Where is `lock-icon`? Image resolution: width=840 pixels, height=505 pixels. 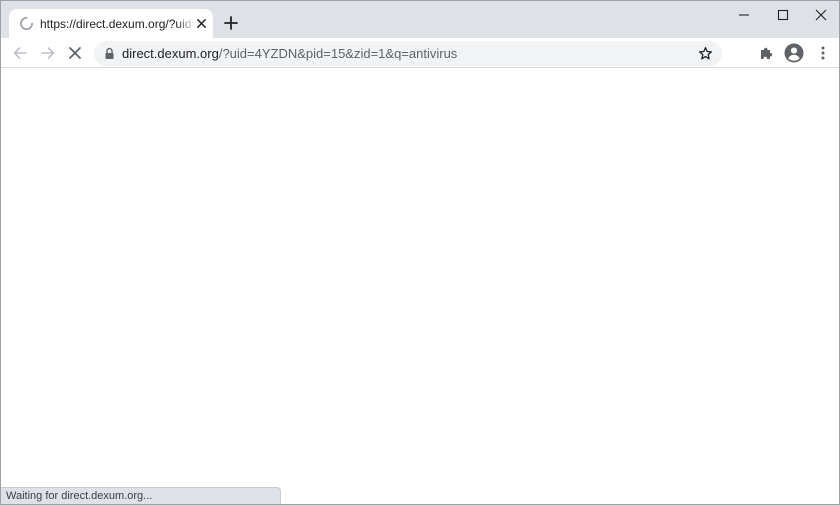
lock-icon is located at coordinates (109, 53).